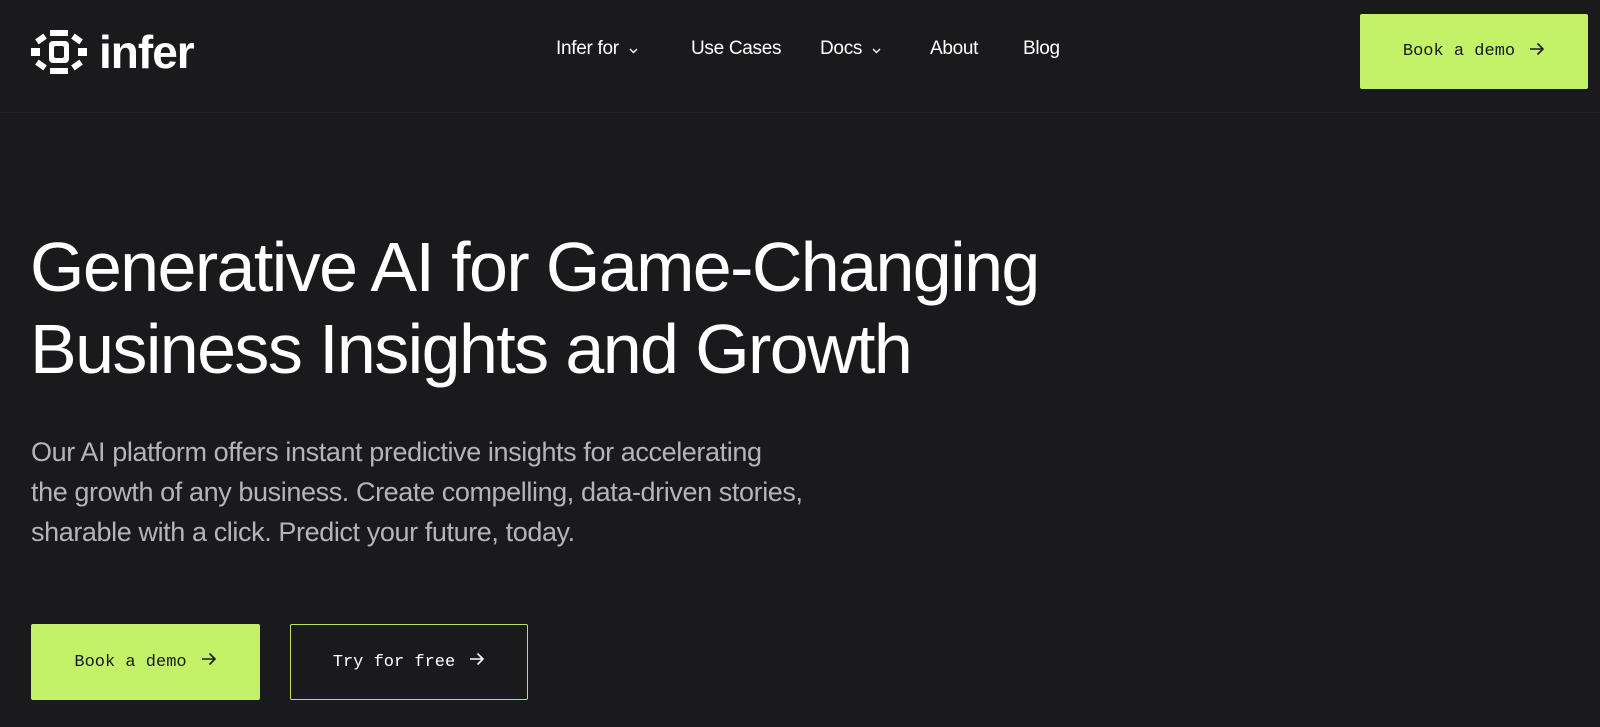 The width and height of the screenshot is (1600, 727). Describe the element at coordinates (841, 48) in the screenshot. I see `nav-item-label: Docs` at that location.